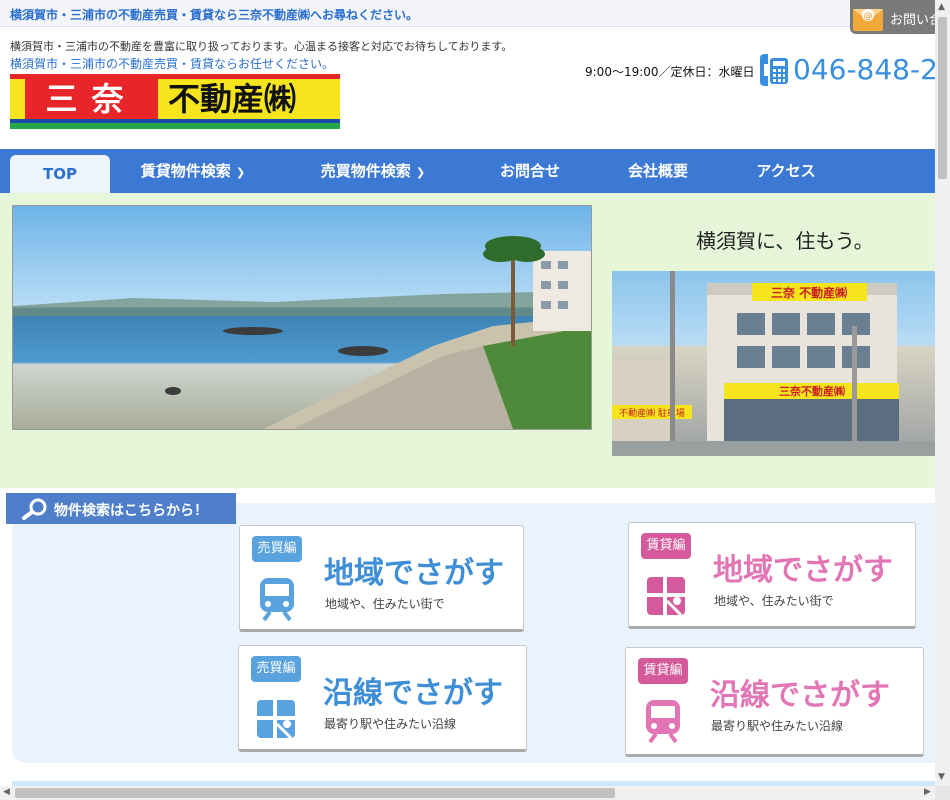 This screenshot has height=800, width=950. I want to click on office-photo: 三奈 不動産㈱ 三奈不動産㈱ 不動産㈱ 駐車場, so click(773, 363).